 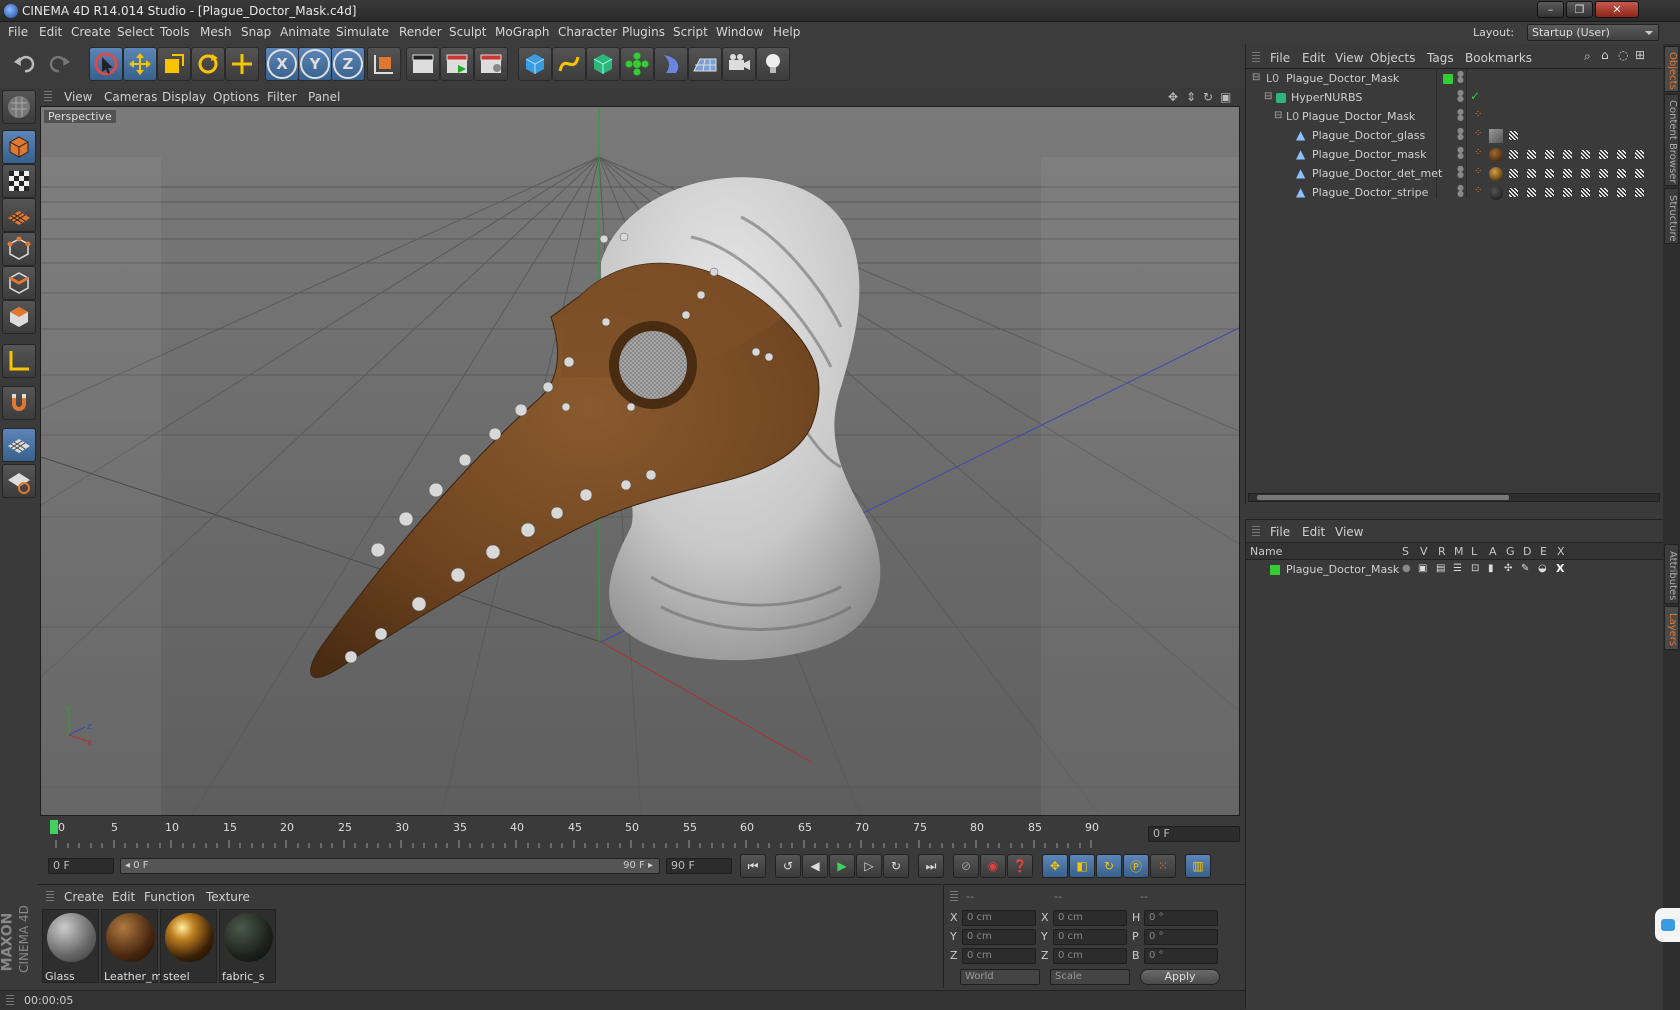 What do you see at coordinates (739, 32) in the screenshot?
I see `menu-window: Window` at bounding box center [739, 32].